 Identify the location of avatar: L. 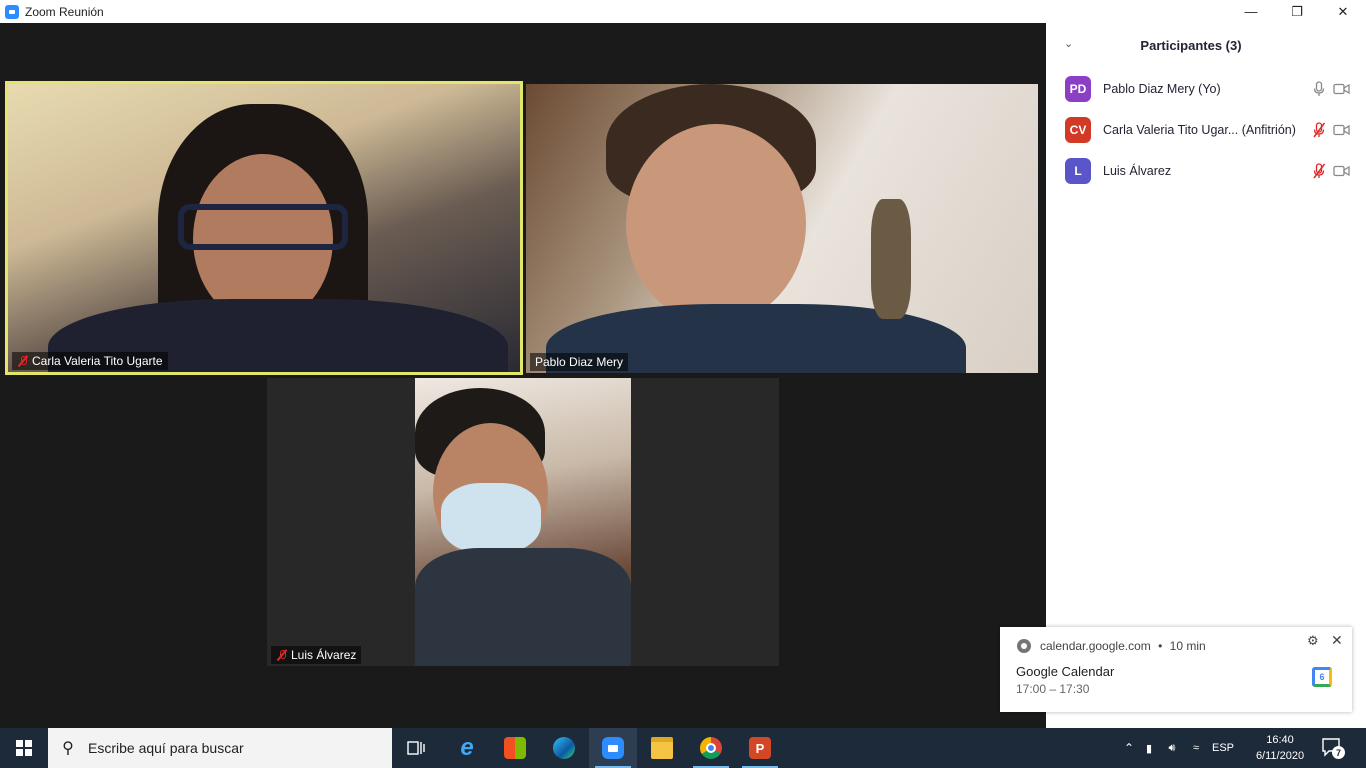
(1078, 171).